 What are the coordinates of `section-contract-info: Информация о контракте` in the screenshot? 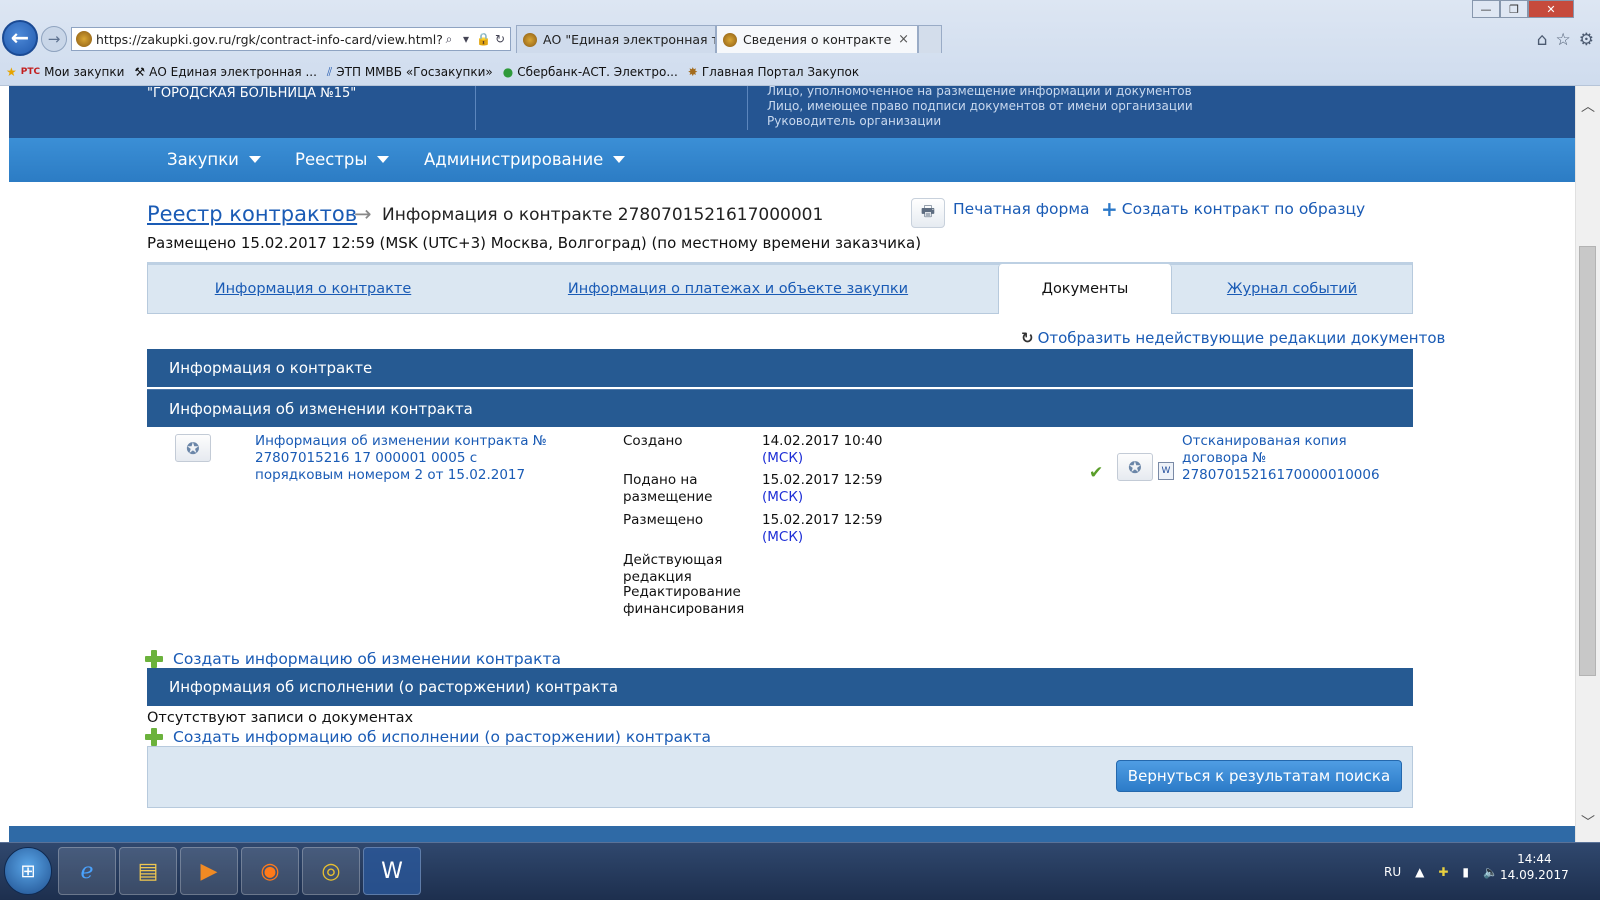 It's located at (780, 368).